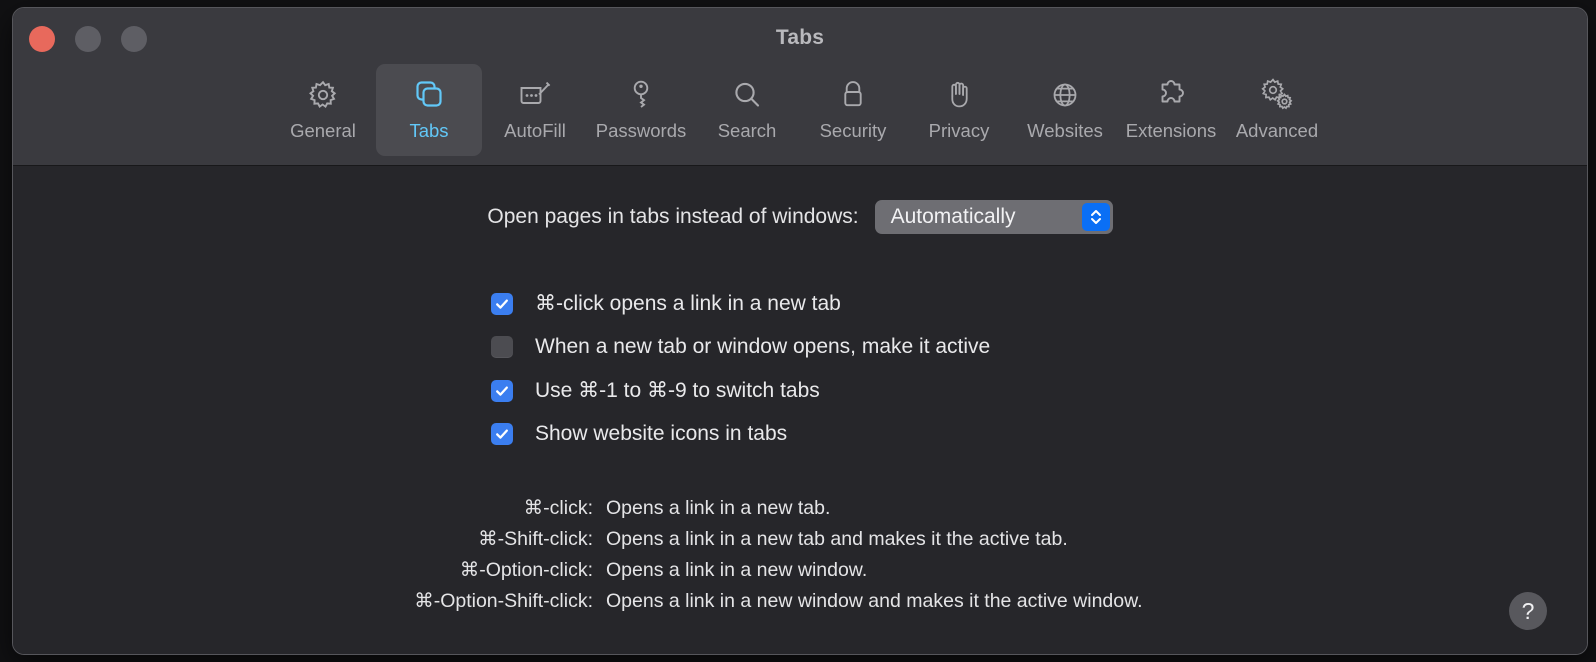 The width and height of the screenshot is (1596, 662). I want to click on toolbar-label-search: Search, so click(747, 130).